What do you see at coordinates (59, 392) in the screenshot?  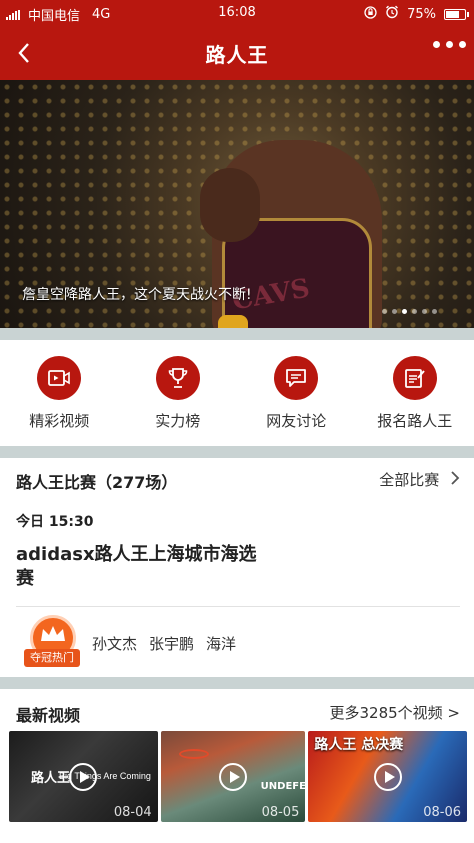 I see `quick-action-highlights: 精彩视频` at bounding box center [59, 392].